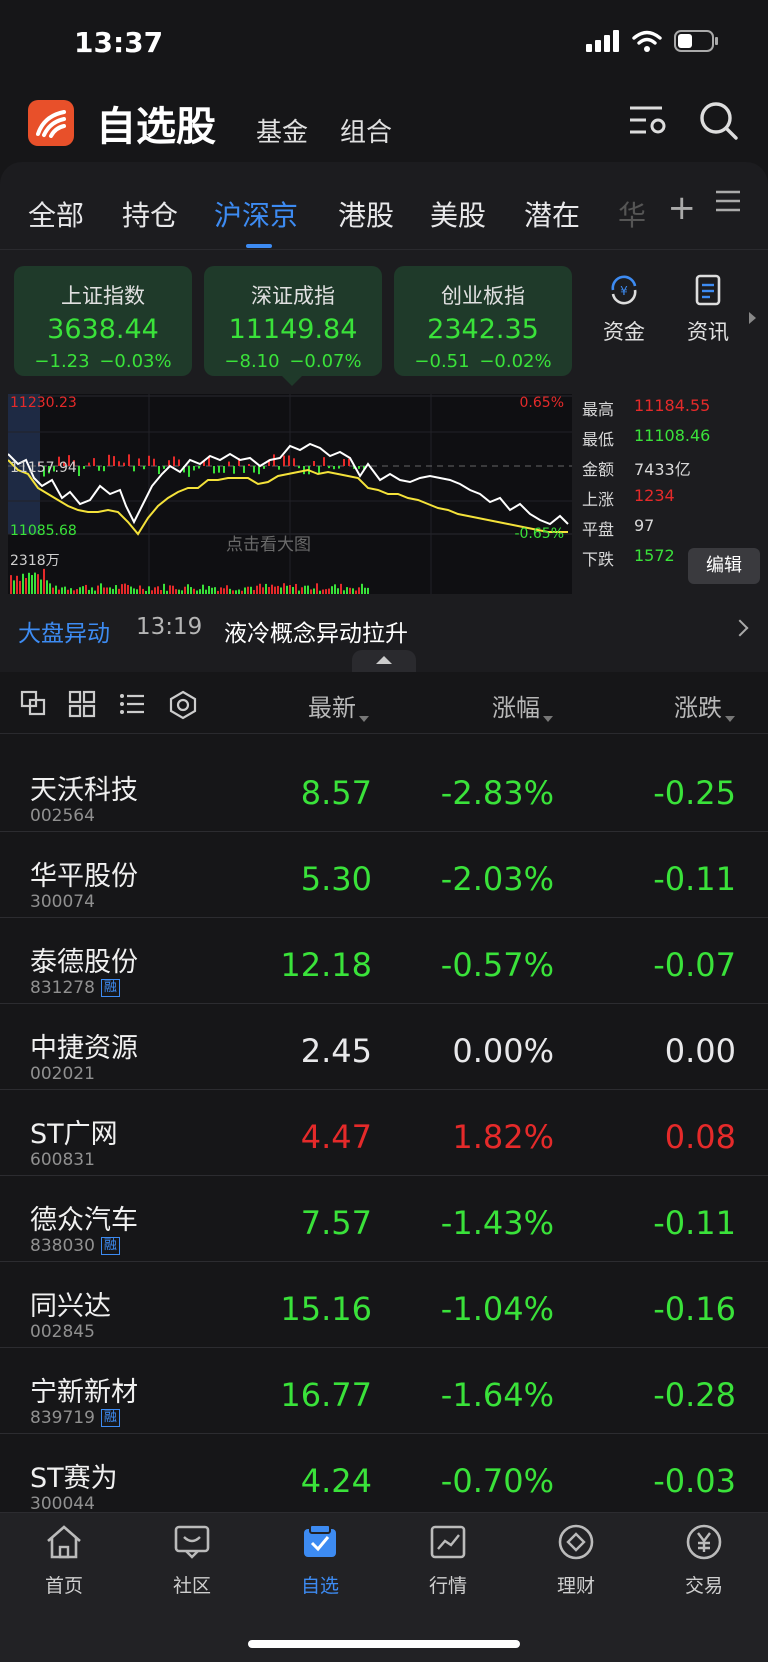  Describe the element at coordinates (293, 321) in the screenshot. I see `index-card-shenzhen: 深证成指 11149.84 −8.10 −0.07%` at that location.